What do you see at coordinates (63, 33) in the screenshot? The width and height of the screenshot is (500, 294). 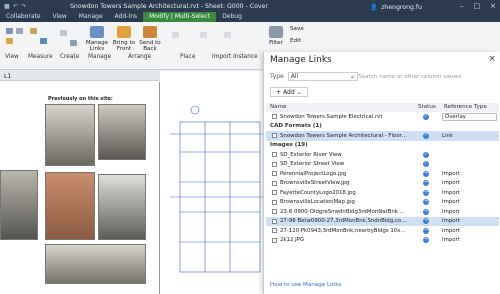 I see `create-assembly-icon` at bounding box center [63, 33].